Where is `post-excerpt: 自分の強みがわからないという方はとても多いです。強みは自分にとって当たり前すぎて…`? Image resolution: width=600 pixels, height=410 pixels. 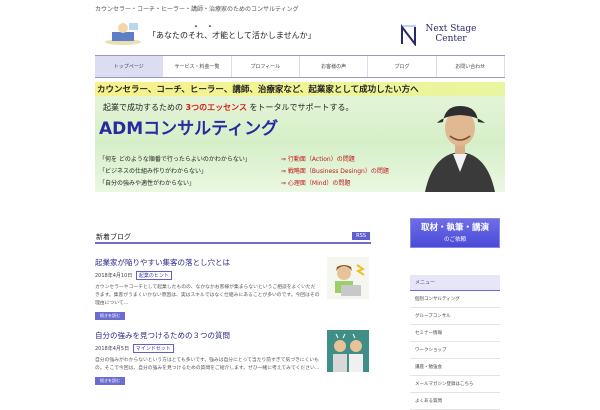
post-excerpt: 自分の強みがわからないという方はとても多いです。強みは自分にとって当たり前すぎて… is located at coordinates (207, 364).